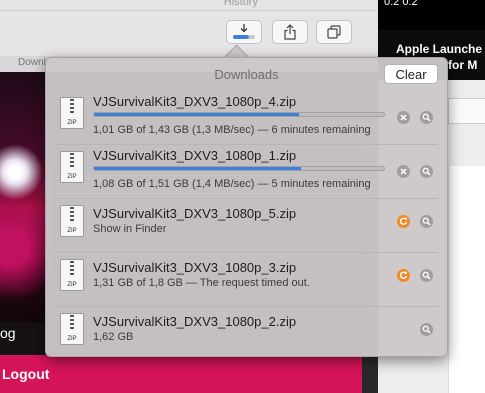  What do you see at coordinates (466, 279) in the screenshot?
I see `background-panel-lower` at bounding box center [466, 279].